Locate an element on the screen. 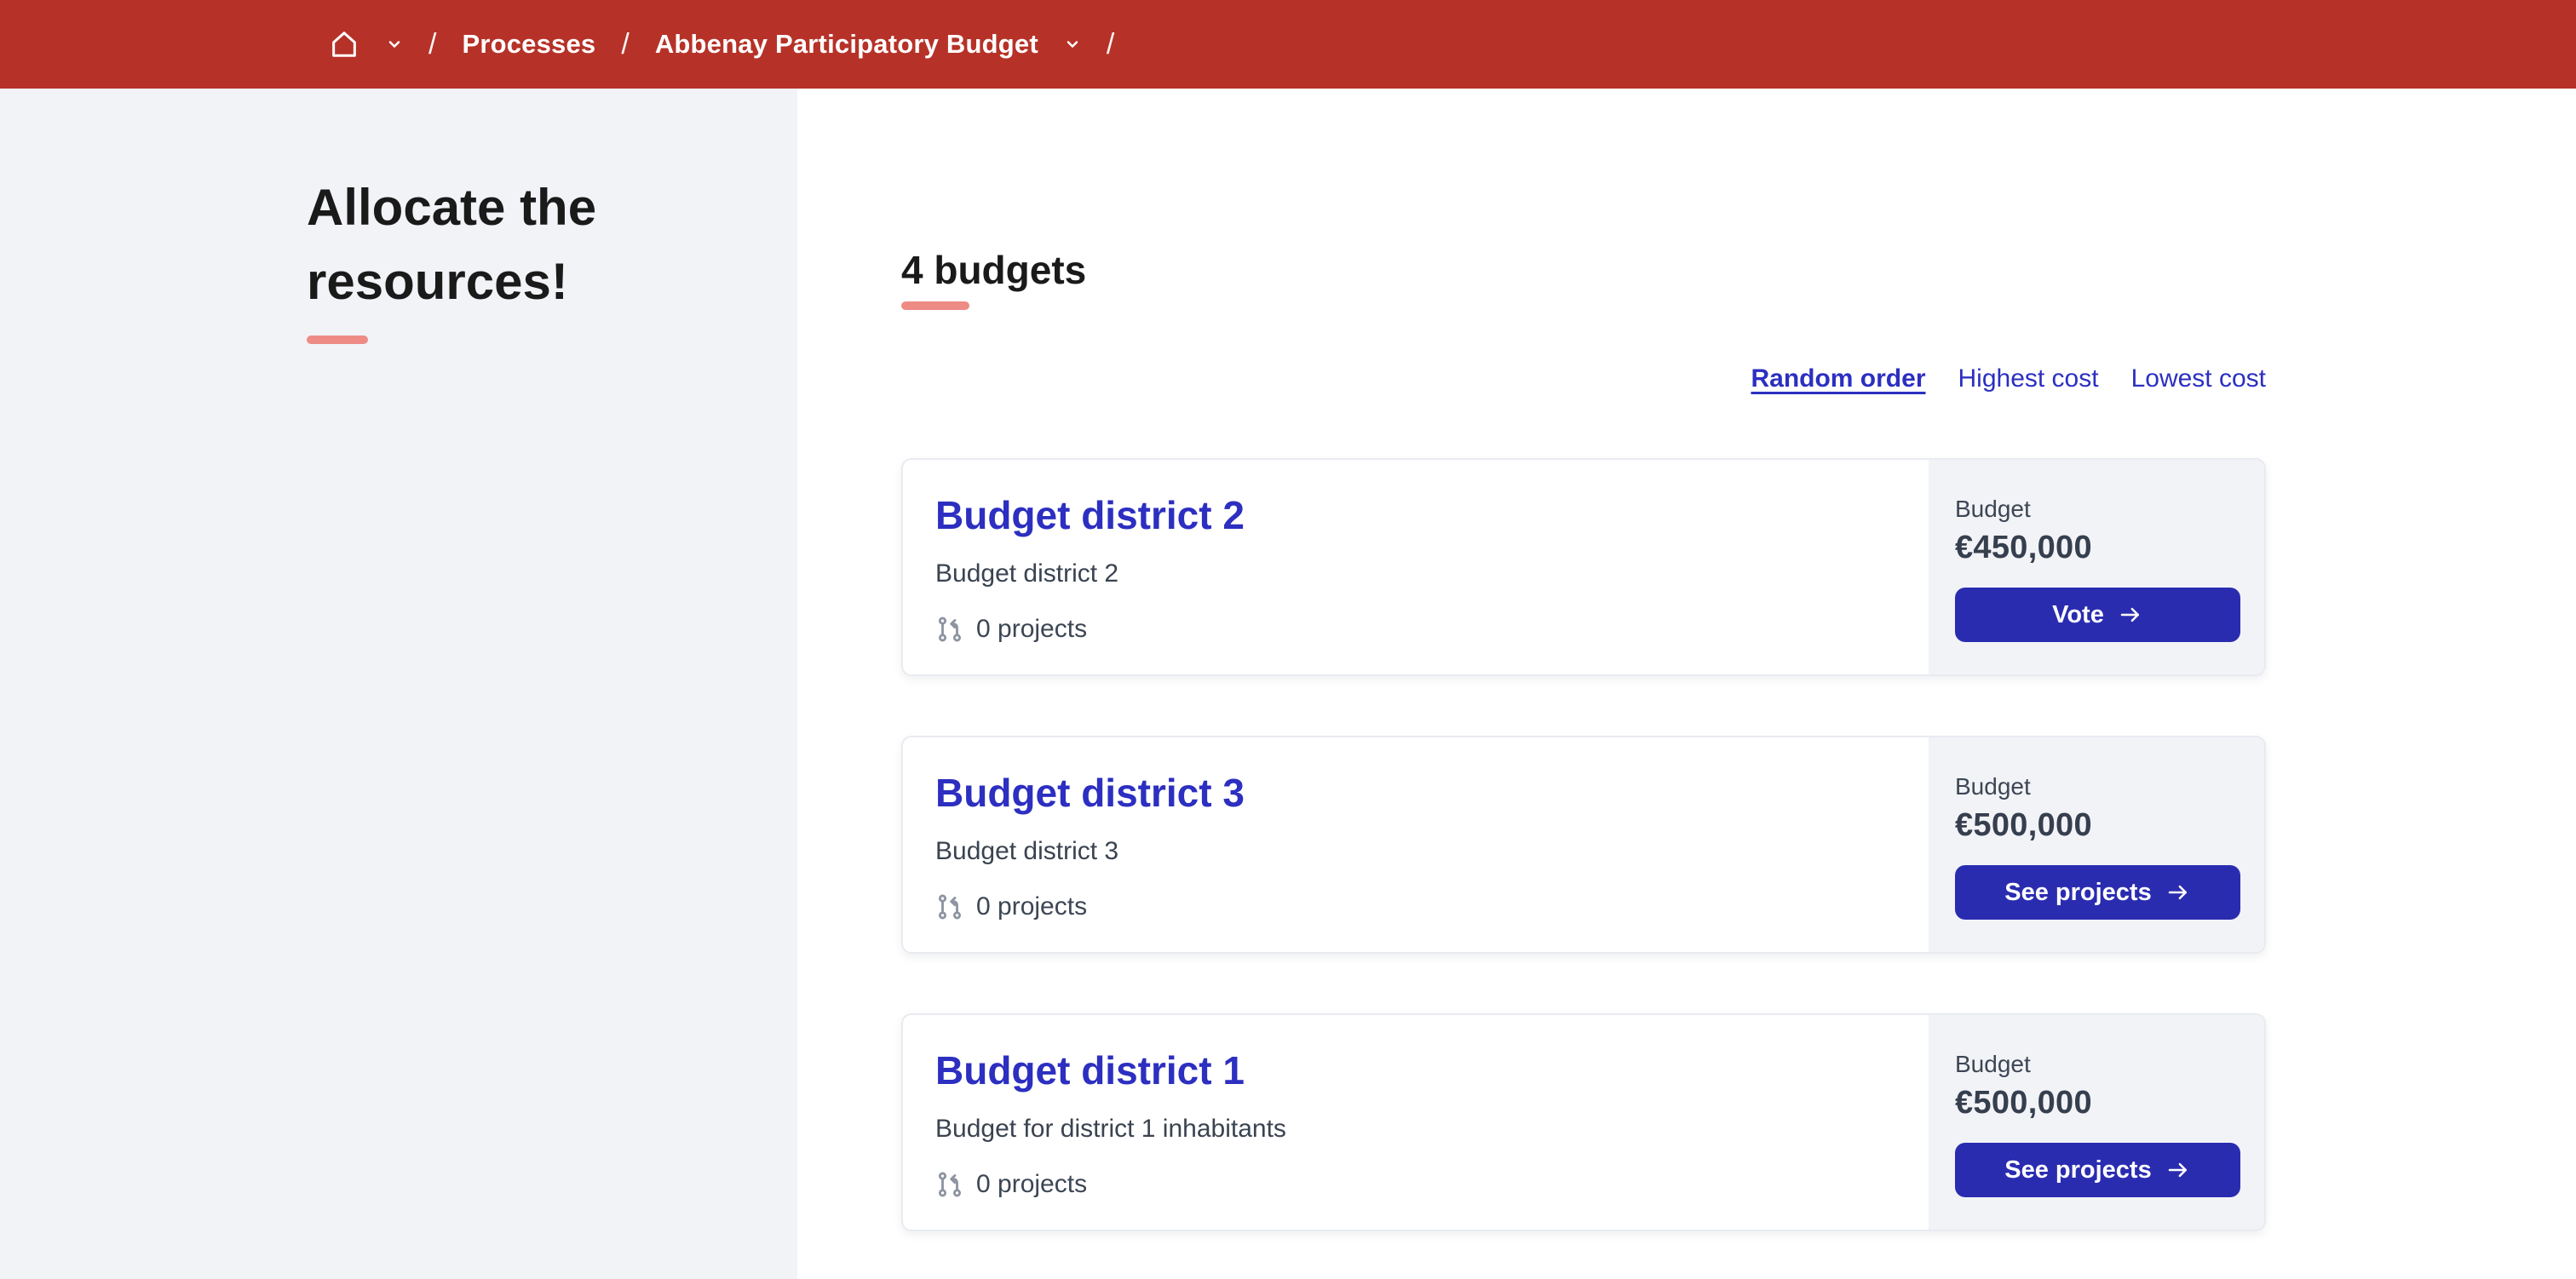 This screenshot has width=2576, height=1279. vote-button: Vote is located at coordinates (2098, 615).